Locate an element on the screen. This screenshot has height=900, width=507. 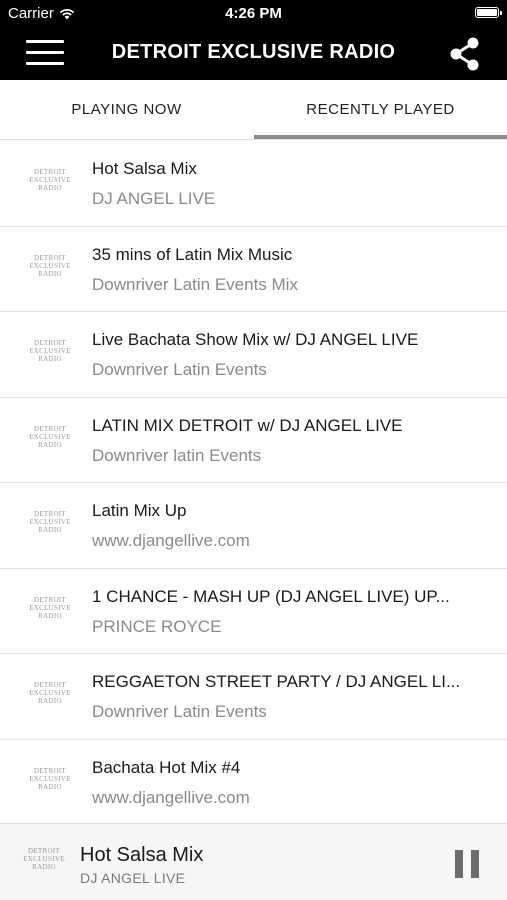
now-playing-artist: DJ ANGEL LIVE is located at coordinates (133, 878).